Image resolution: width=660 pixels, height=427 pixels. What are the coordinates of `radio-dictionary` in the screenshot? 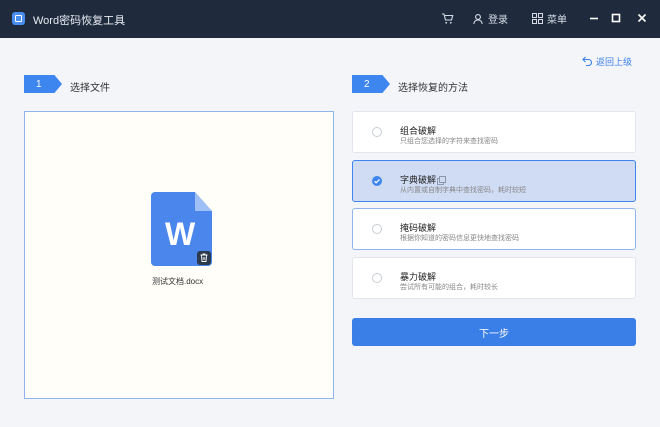 It's located at (377, 181).